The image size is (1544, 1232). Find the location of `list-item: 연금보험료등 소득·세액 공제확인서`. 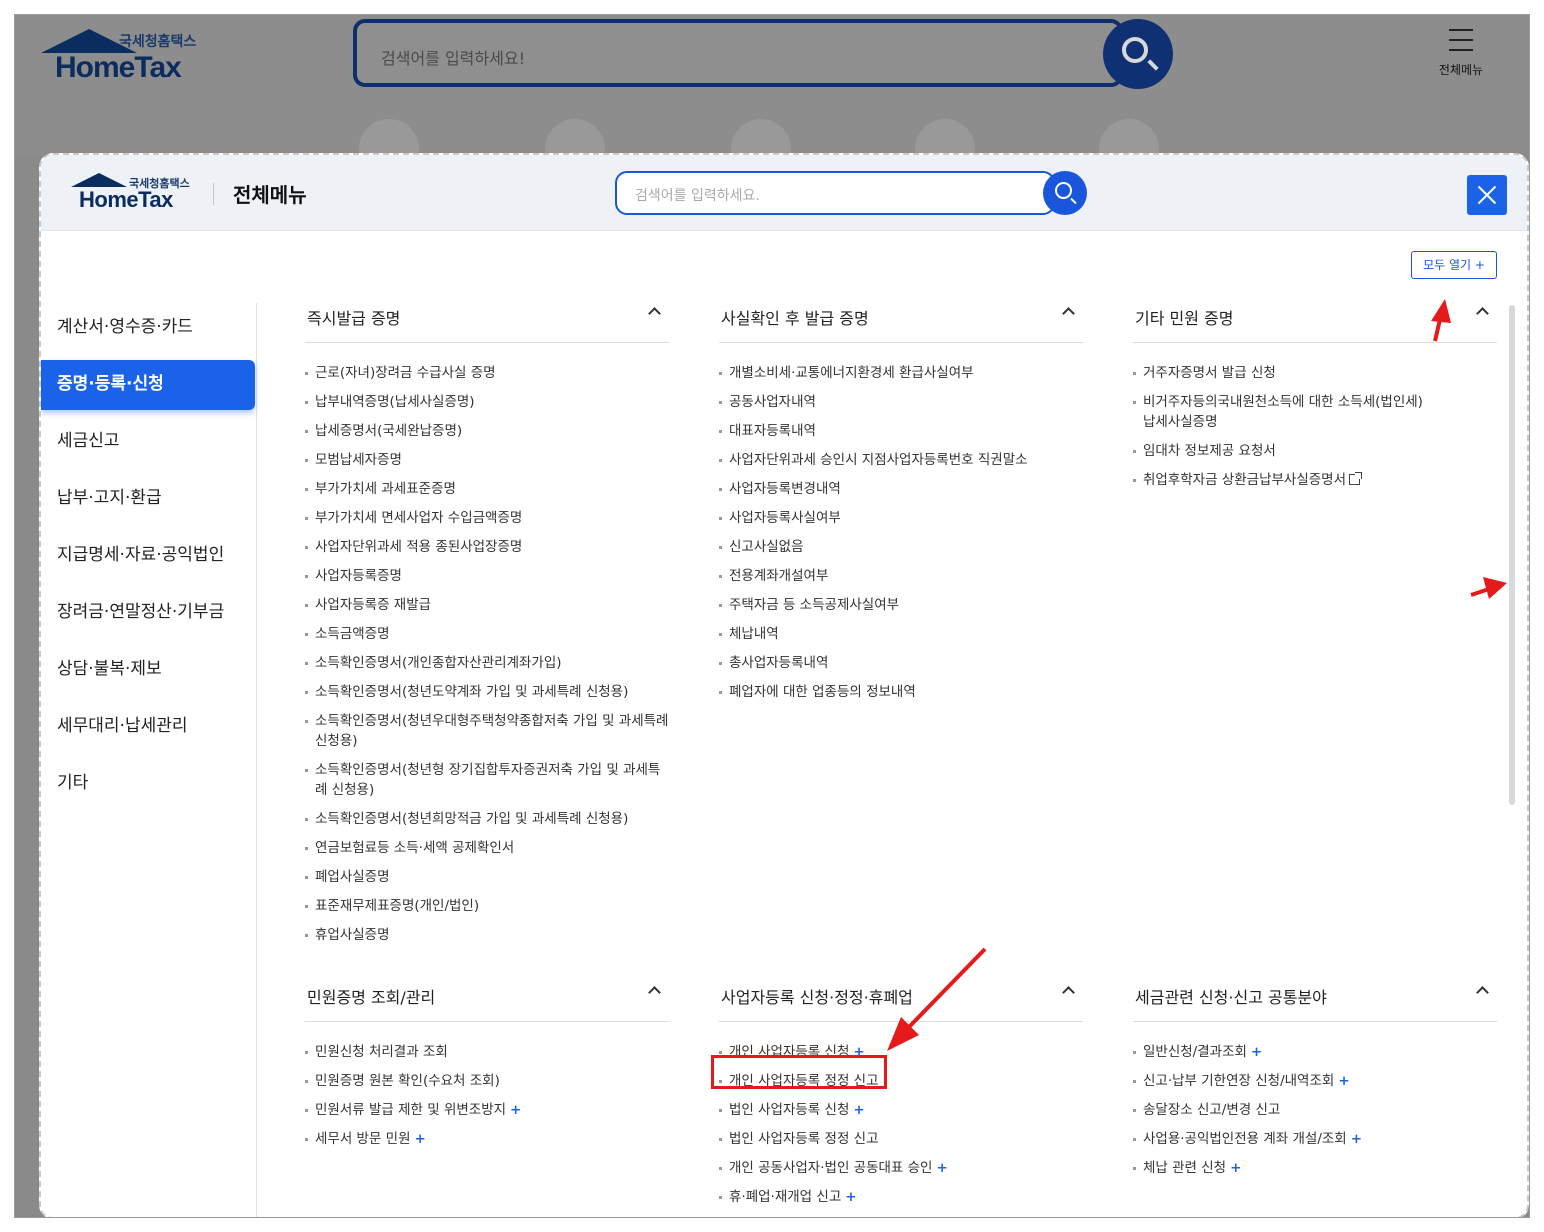

list-item: 연금보험료등 소득·세액 공제확인서 is located at coordinates (487, 848).